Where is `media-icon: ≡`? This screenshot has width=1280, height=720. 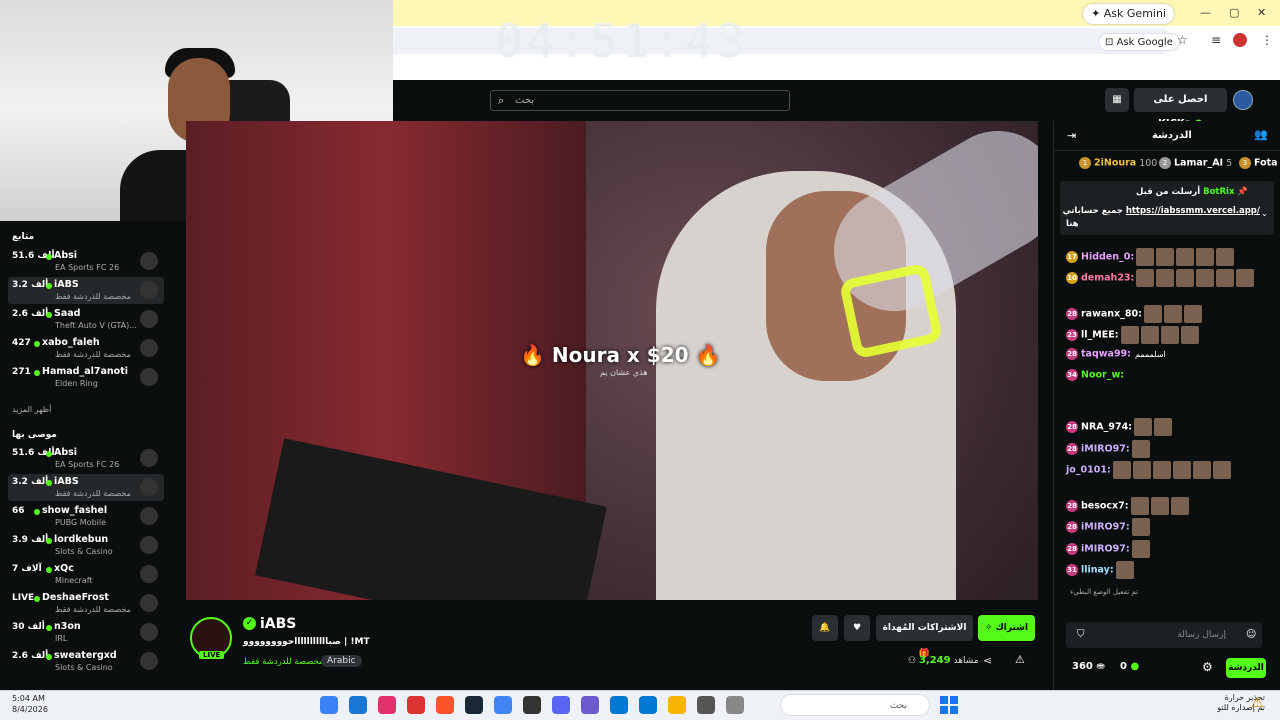 media-icon: ≡ is located at coordinates (1216, 40).